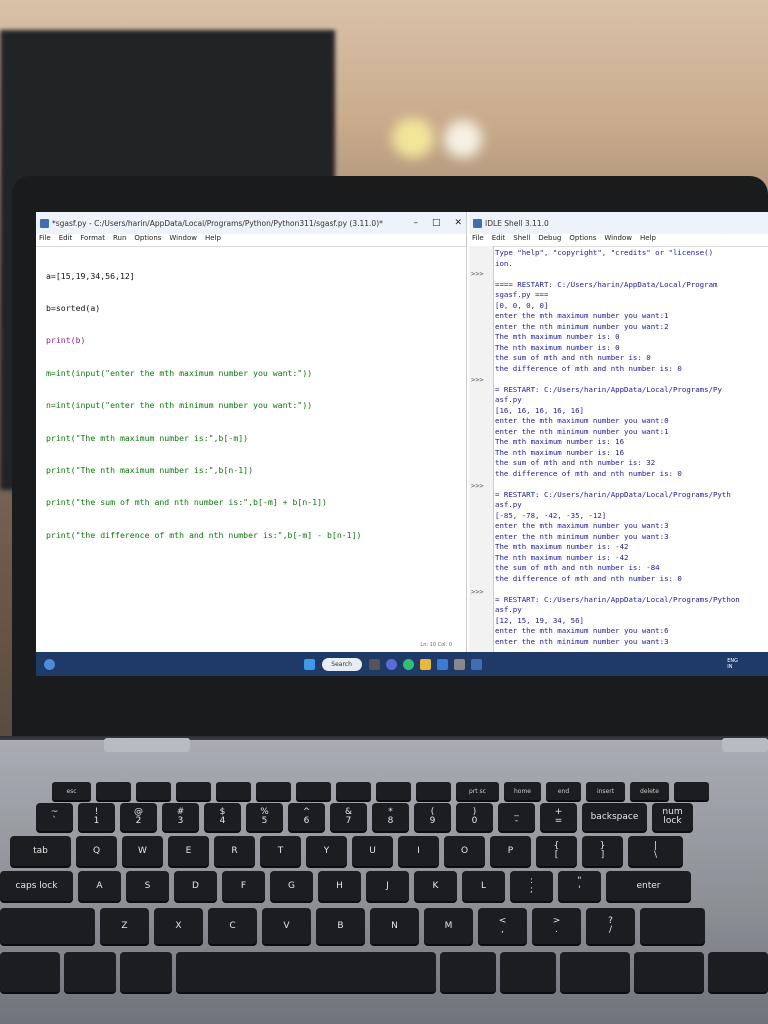  I want to click on key-v: V, so click(286, 926).